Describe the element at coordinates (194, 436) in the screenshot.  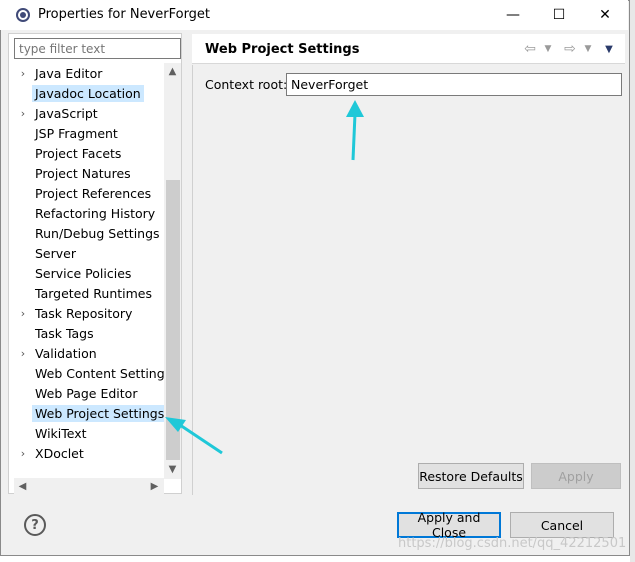
I see `arrow-to-web-project-settings` at that location.